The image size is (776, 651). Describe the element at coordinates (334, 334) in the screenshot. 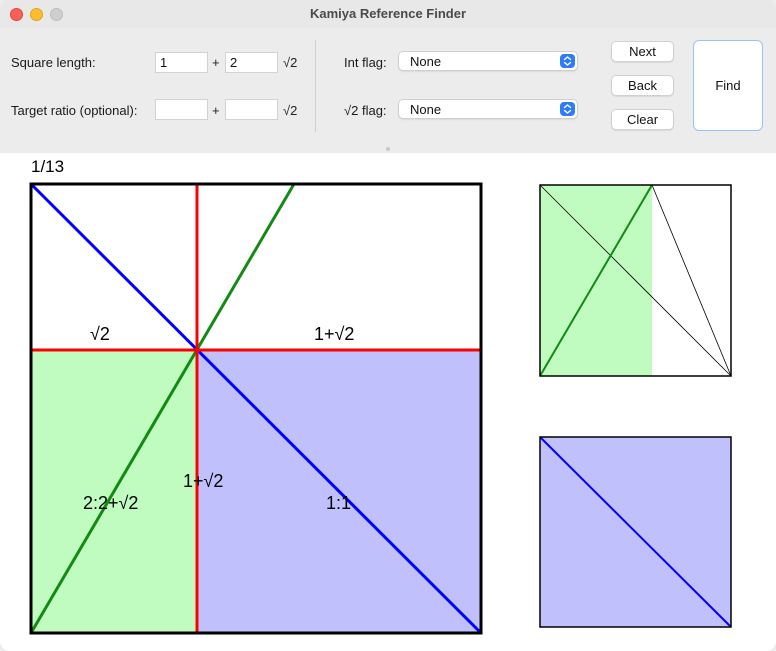

I see `label-top-right: 1+√2` at that location.